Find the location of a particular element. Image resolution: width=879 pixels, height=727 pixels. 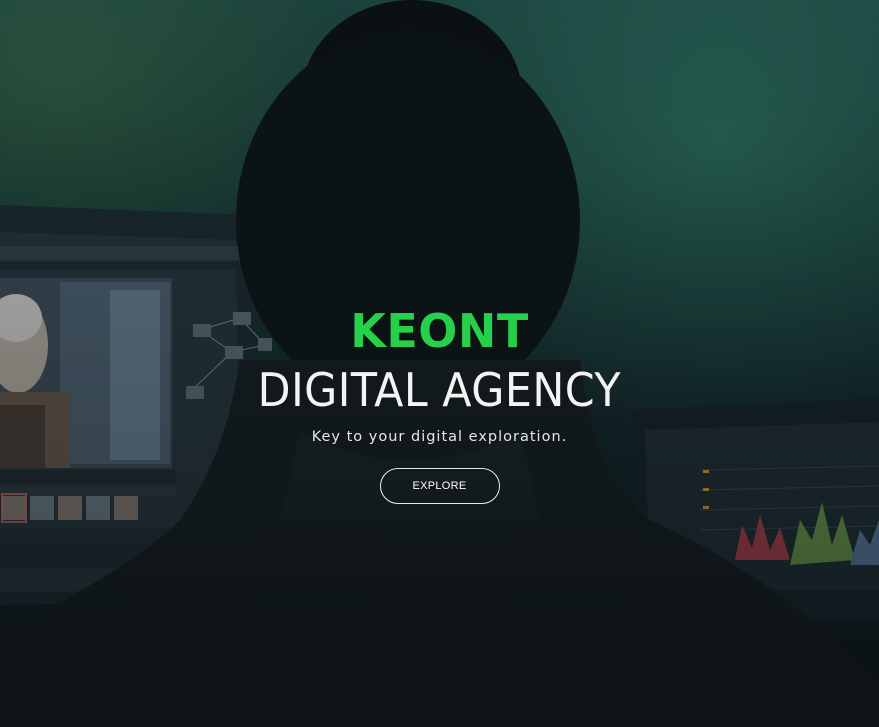

tagline: DIGITAL AGENCY is located at coordinates (439, 390).